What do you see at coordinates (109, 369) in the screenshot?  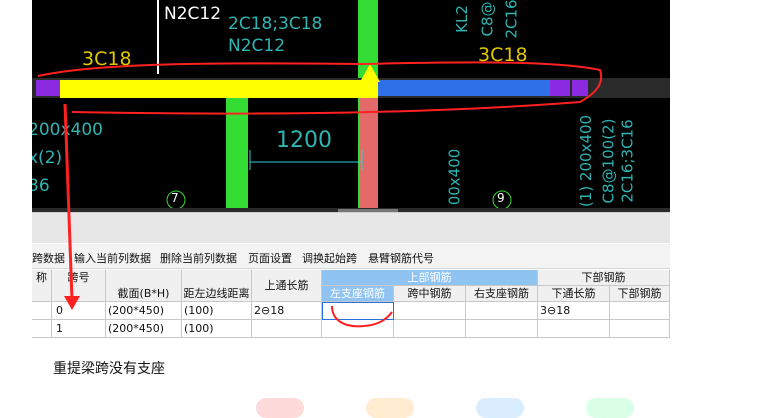 I see `caption-text: 重提梁跨没有支座` at bounding box center [109, 369].